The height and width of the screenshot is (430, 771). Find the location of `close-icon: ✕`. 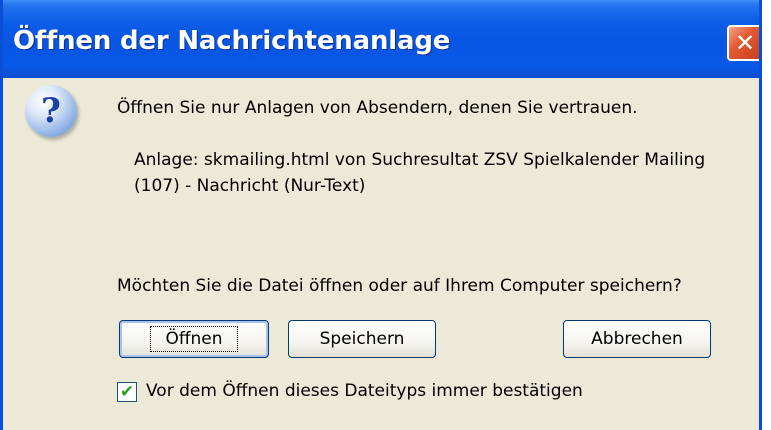

close-icon: ✕ is located at coordinates (745, 43).